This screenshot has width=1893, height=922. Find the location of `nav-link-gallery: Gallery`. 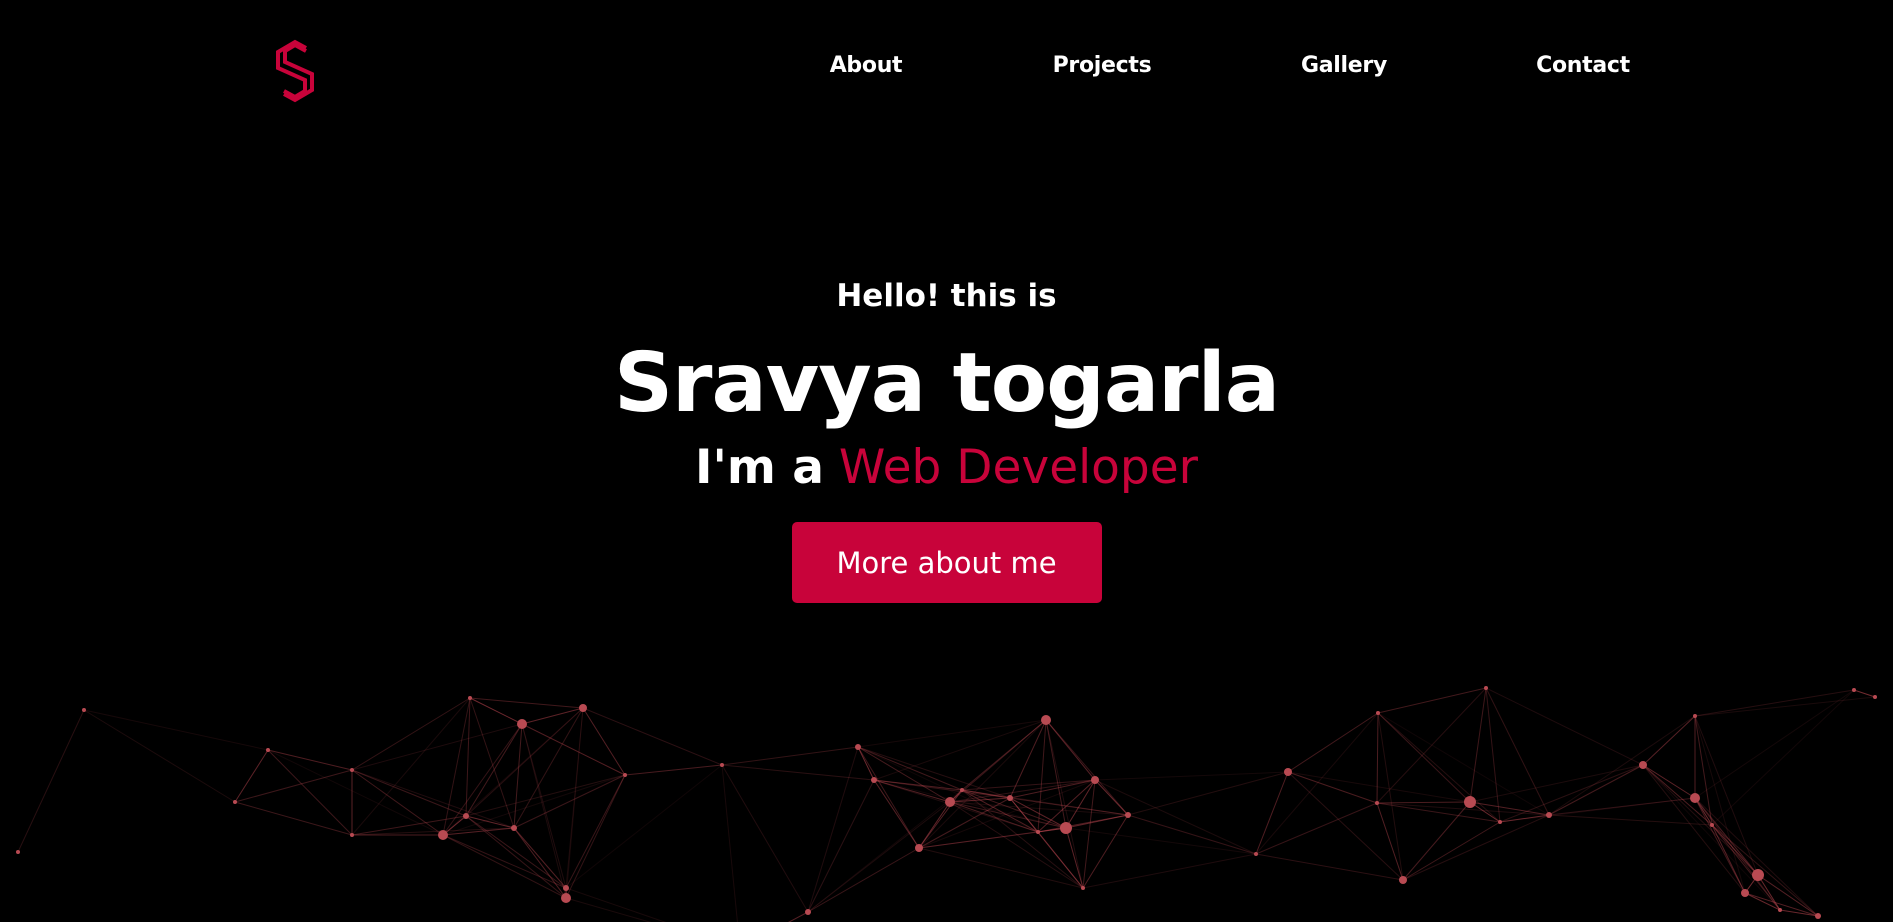

nav-link-gallery: Gallery is located at coordinates (1344, 66).